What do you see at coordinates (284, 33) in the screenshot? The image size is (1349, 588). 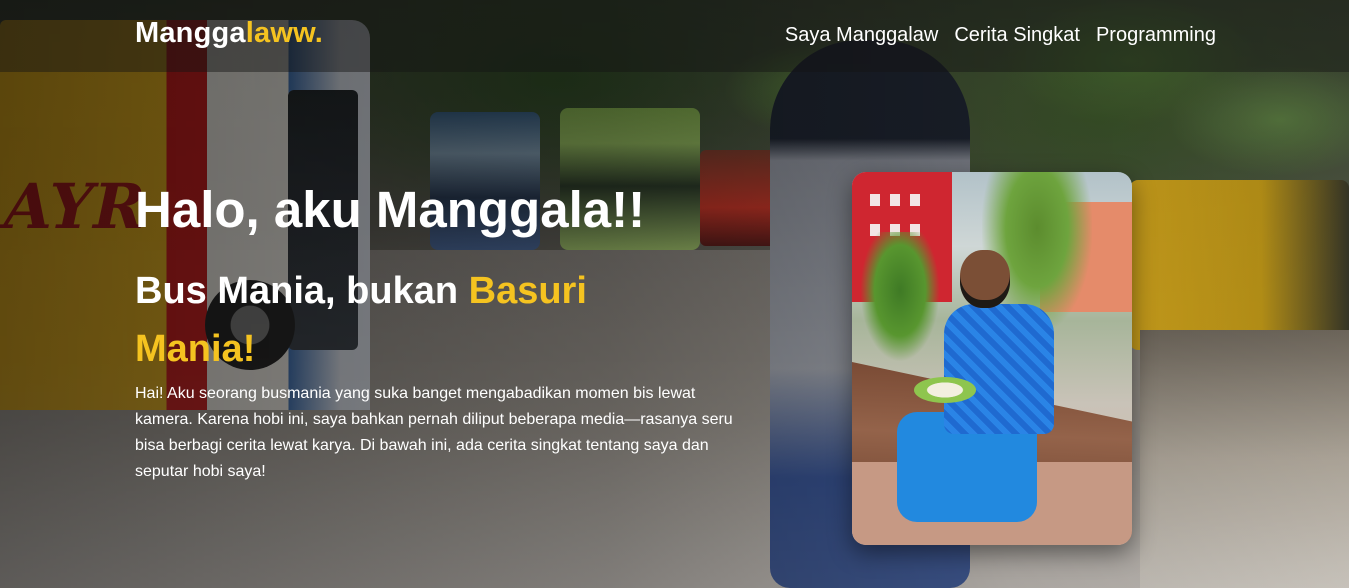 I see `brand-accent: laww.` at bounding box center [284, 33].